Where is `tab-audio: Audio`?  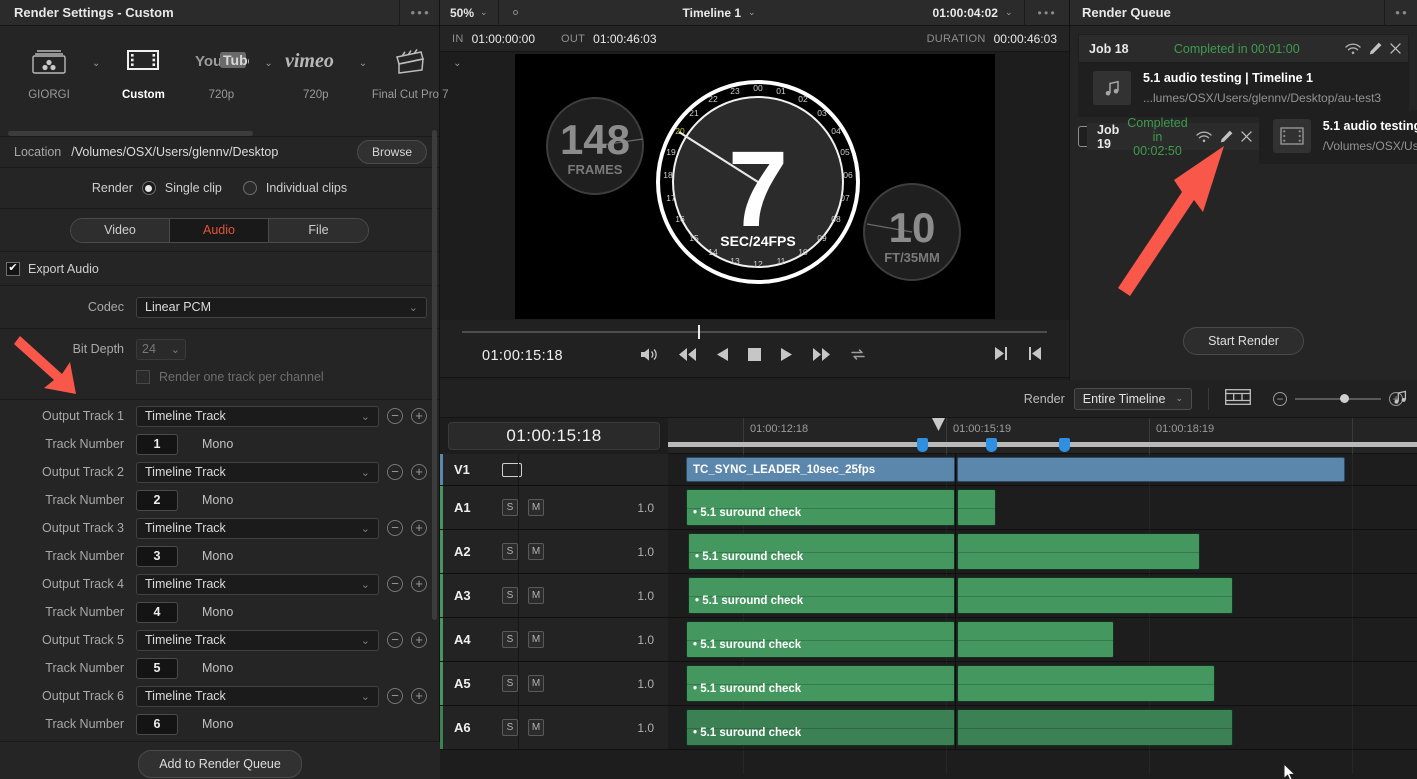
tab-audio: Audio is located at coordinates (219, 230).